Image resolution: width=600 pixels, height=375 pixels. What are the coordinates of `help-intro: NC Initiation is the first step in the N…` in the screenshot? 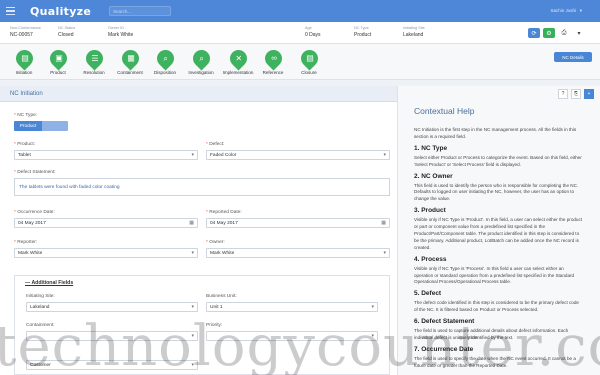 It's located at (495, 133).